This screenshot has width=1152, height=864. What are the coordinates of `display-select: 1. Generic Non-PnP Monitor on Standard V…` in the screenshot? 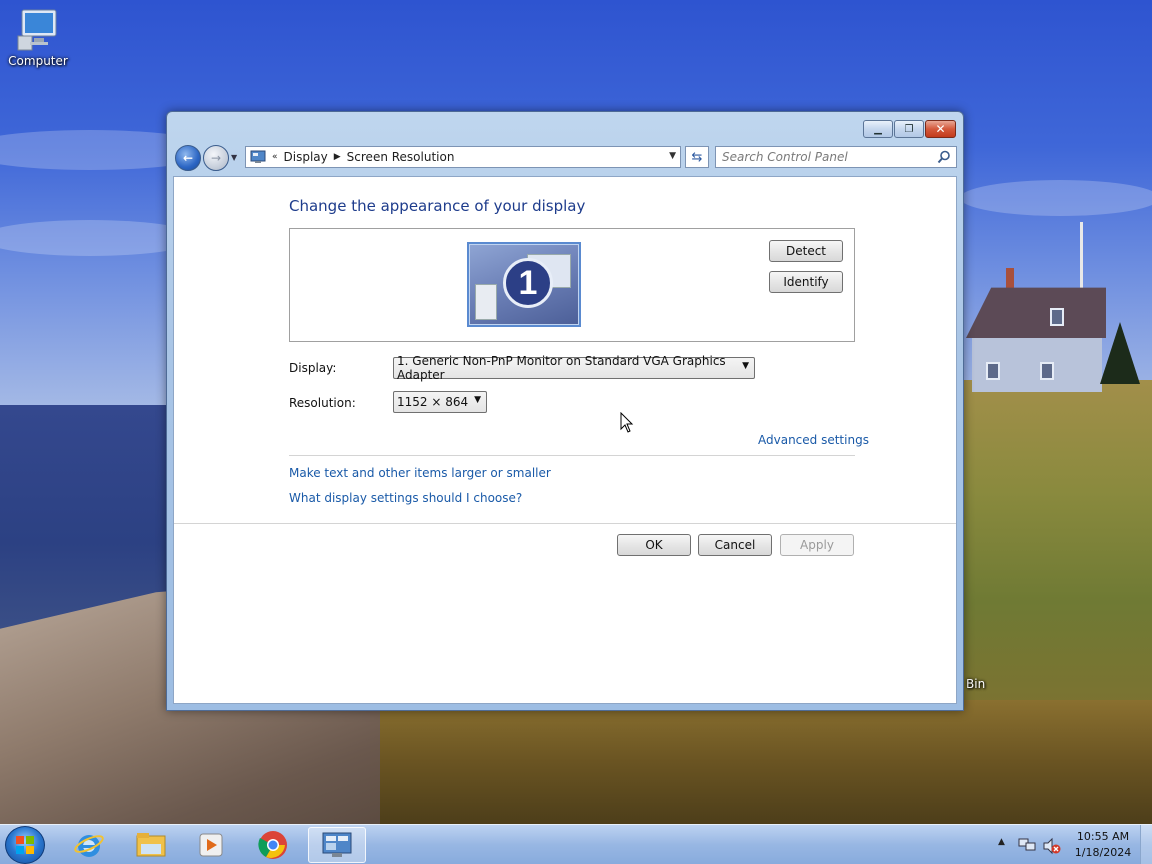 It's located at (574, 368).